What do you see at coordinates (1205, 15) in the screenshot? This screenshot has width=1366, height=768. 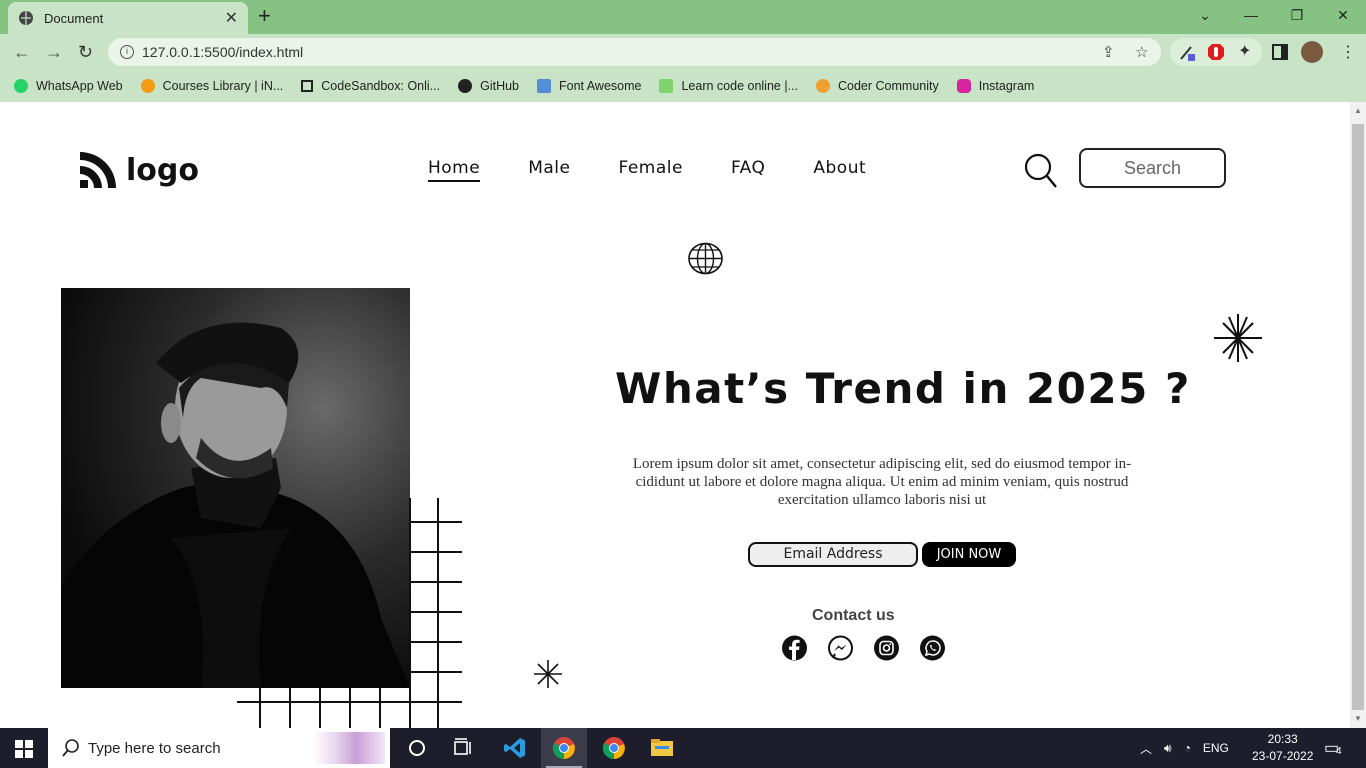 I see `tab-search-chevron-icon: ⌄` at bounding box center [1205, 15].